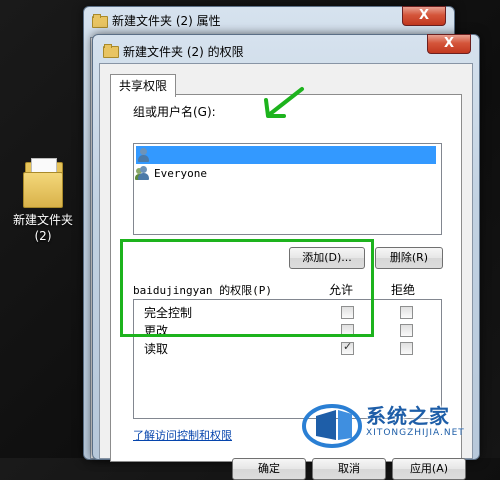 The image size is (500, 480). Describe the element at coordinates (166, 21) in the screenshot. I see `window-title: 新建文件夹 (2) 属性` at that location.